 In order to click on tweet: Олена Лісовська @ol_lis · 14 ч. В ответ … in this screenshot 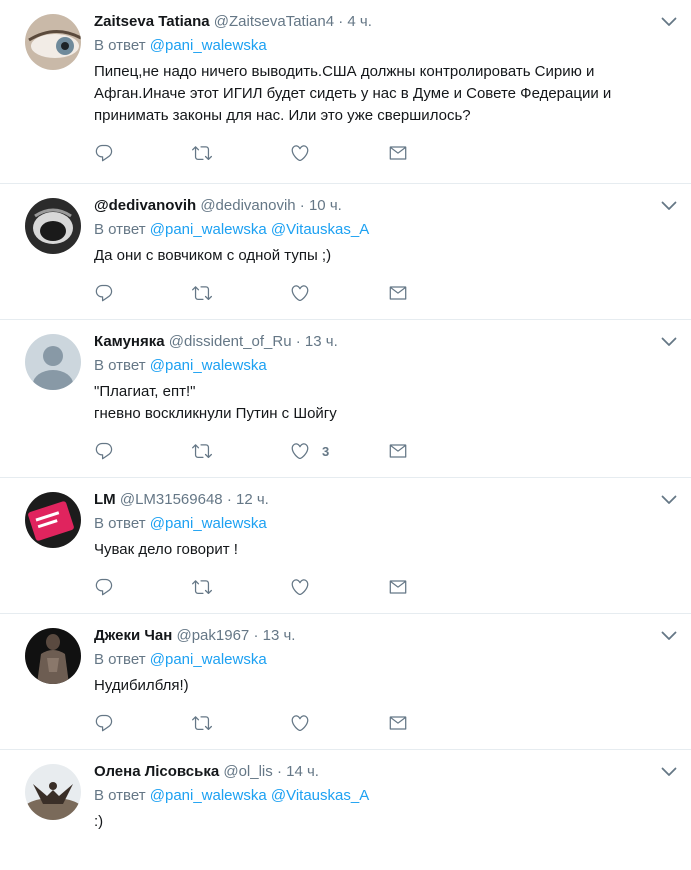, I will do `click(345, 810)`.